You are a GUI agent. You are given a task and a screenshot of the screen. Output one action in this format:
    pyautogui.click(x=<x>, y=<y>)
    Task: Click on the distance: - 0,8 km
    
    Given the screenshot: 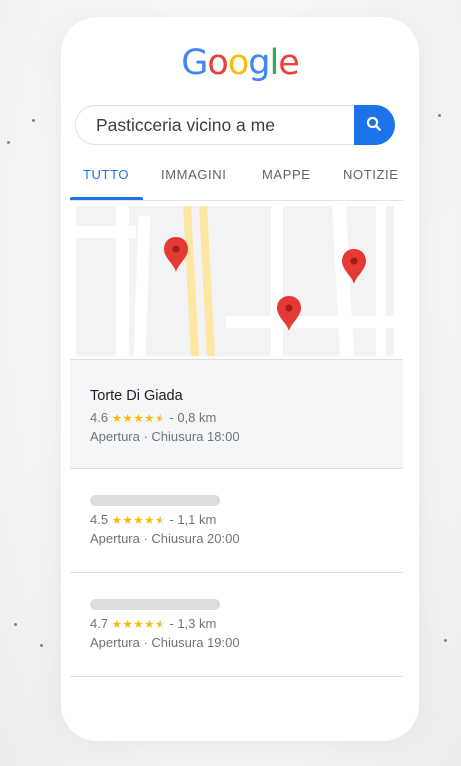 What is the action you would take?
    pyautogui.click(x=193, y=417)
    